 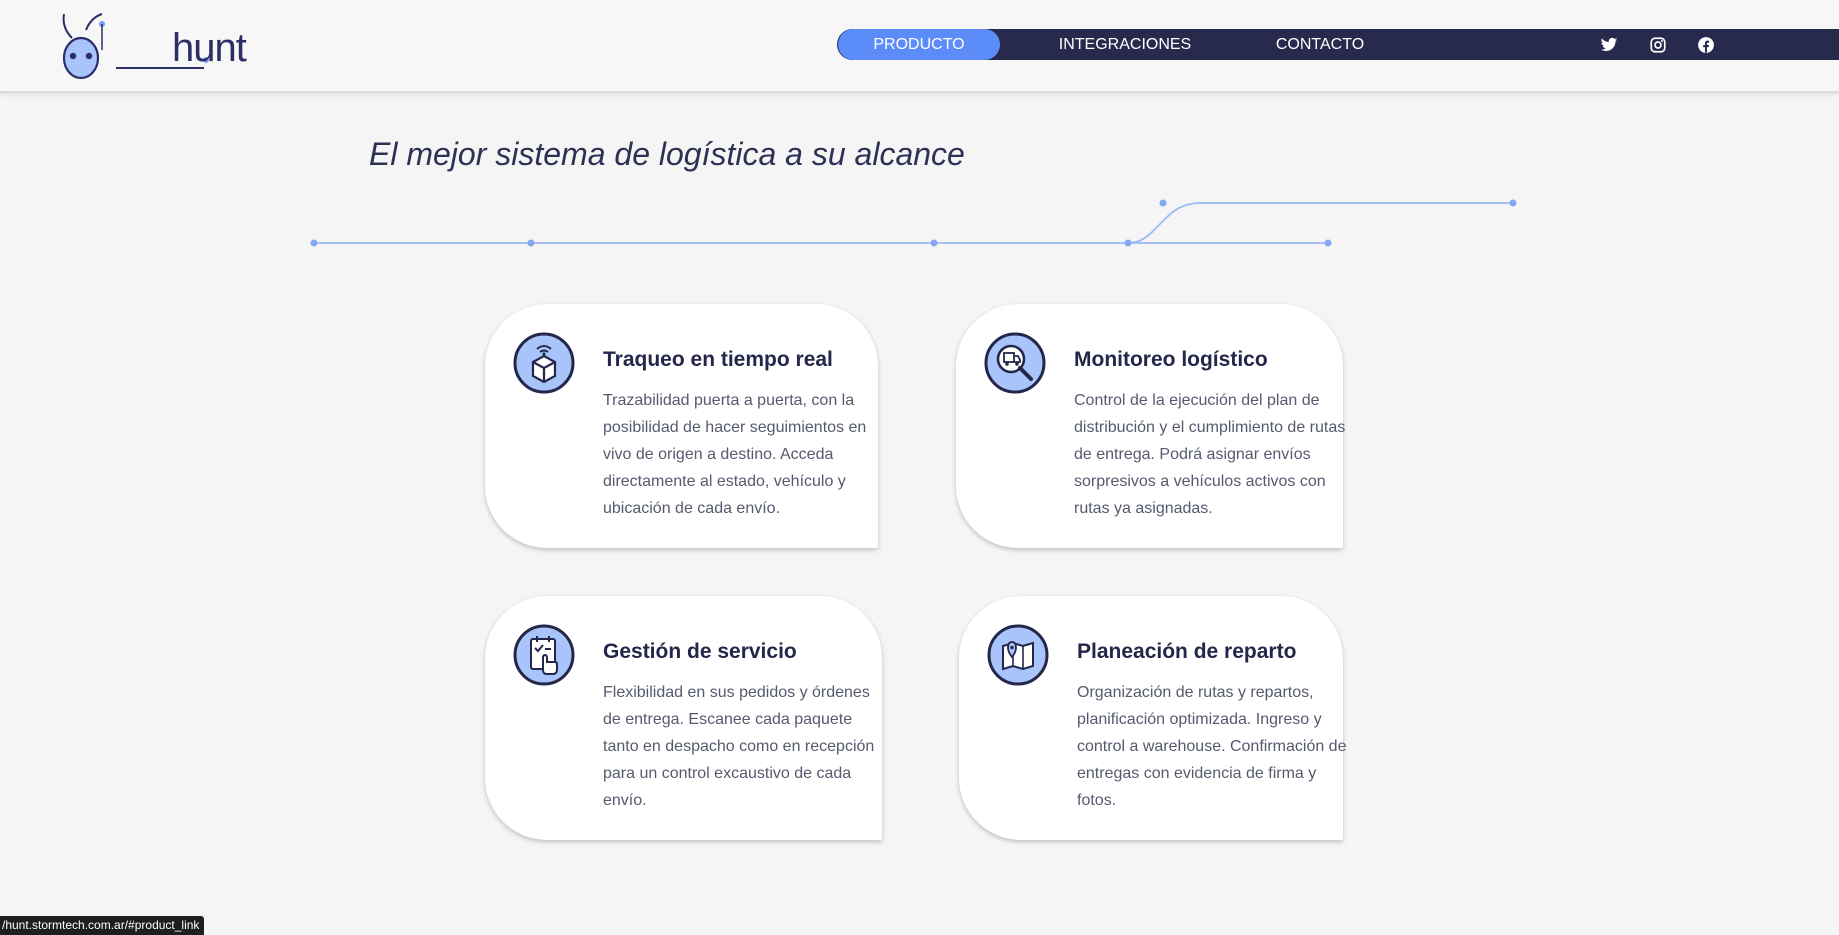 I want to click on card-title: Planeación de reparto, so click(x=1187, y=651).